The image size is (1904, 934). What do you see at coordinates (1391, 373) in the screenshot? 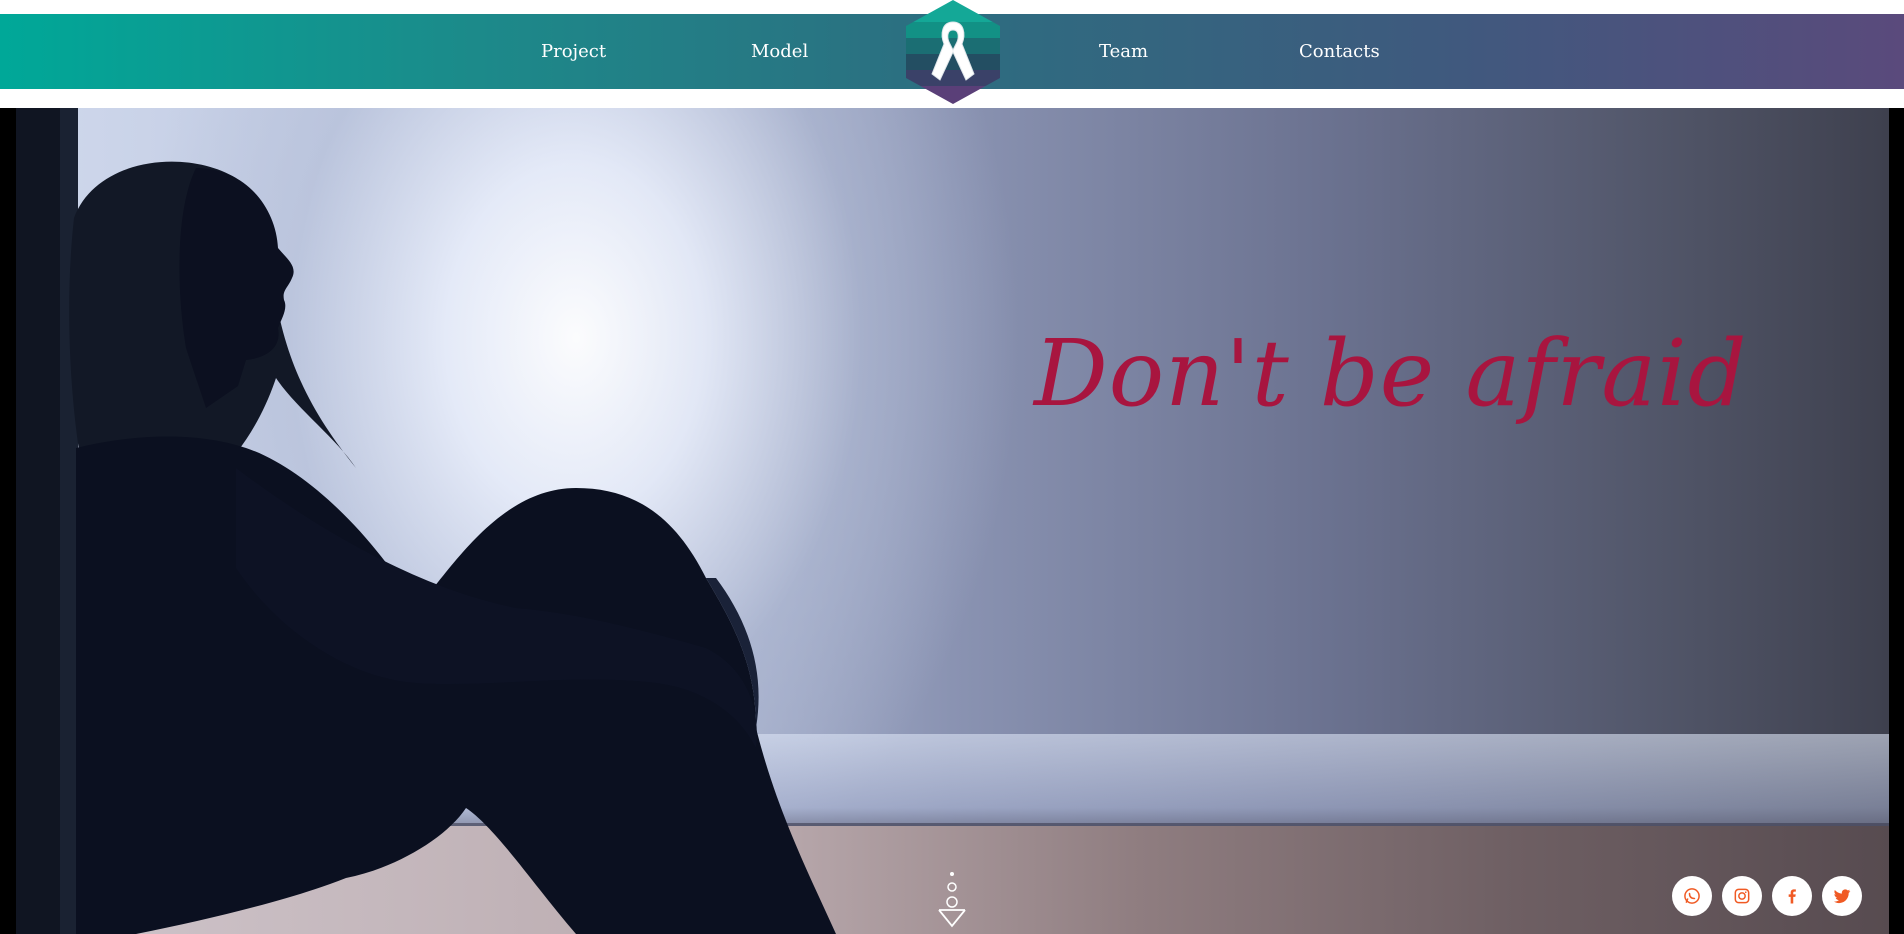
I see `hero-headline: Don't be afraid` at bounding box center [1391, 373].